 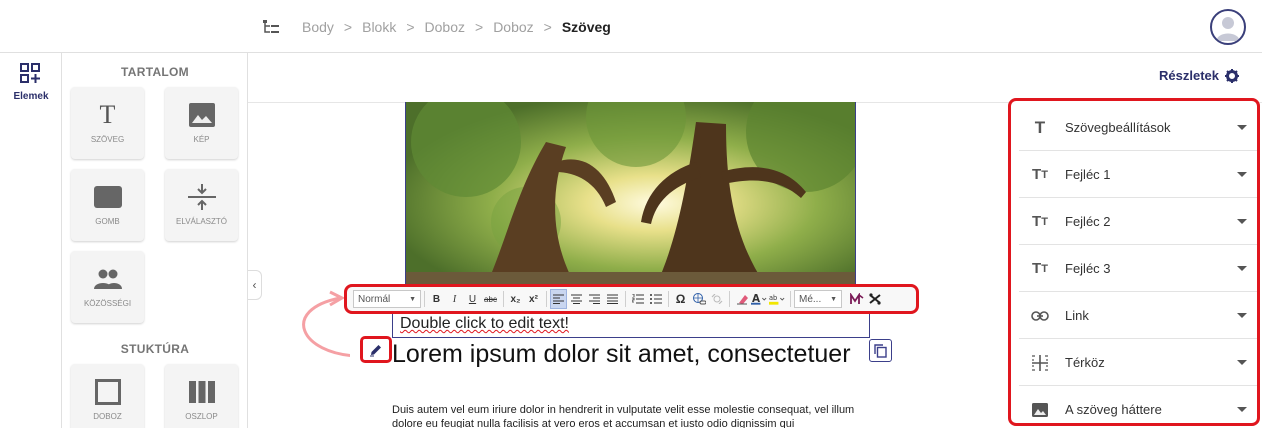 What do you see at coordinates (741, 299) in the screenshot?
I see `clear-format-button` at bounding box center [741, 299].